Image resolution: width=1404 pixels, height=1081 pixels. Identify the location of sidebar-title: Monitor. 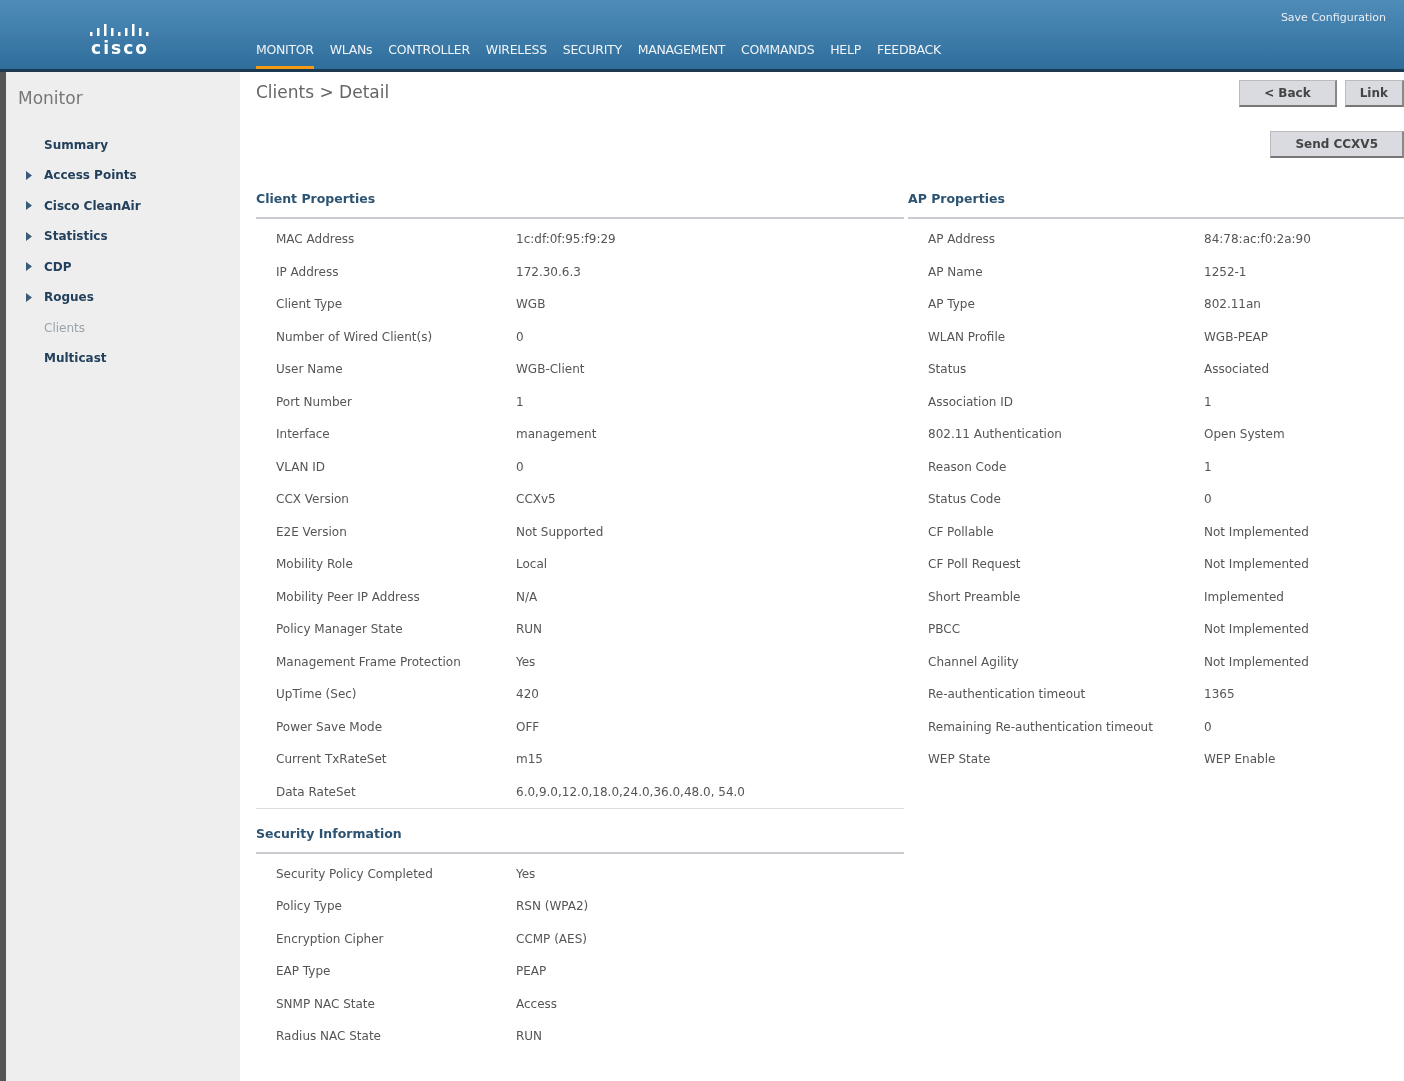
(50, 98).